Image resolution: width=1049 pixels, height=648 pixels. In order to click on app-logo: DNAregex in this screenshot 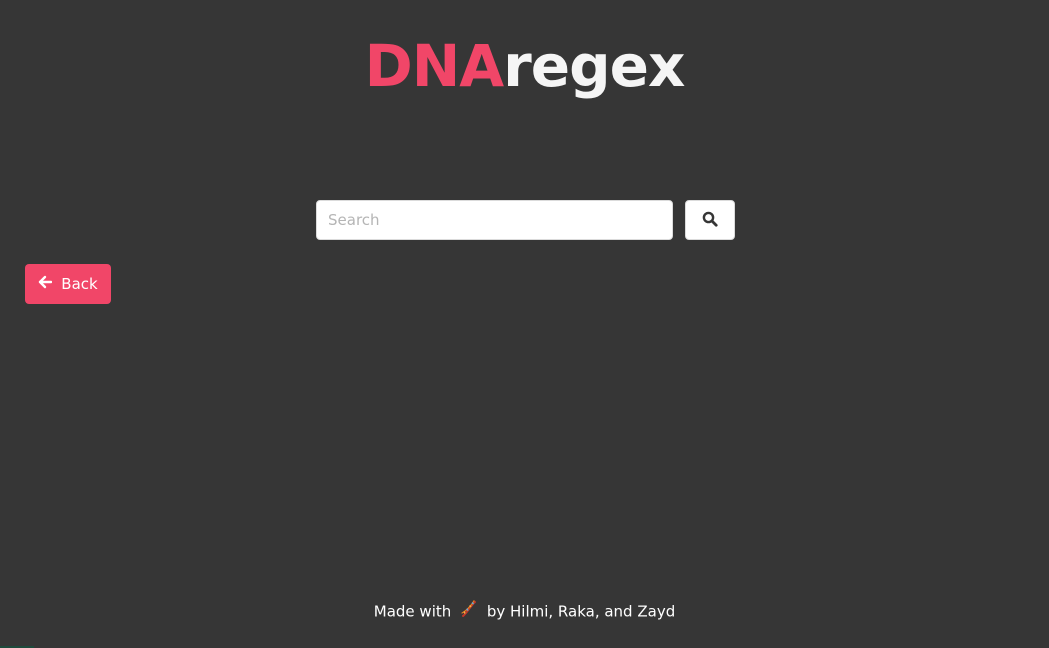, I will do `click(524, 66)`.